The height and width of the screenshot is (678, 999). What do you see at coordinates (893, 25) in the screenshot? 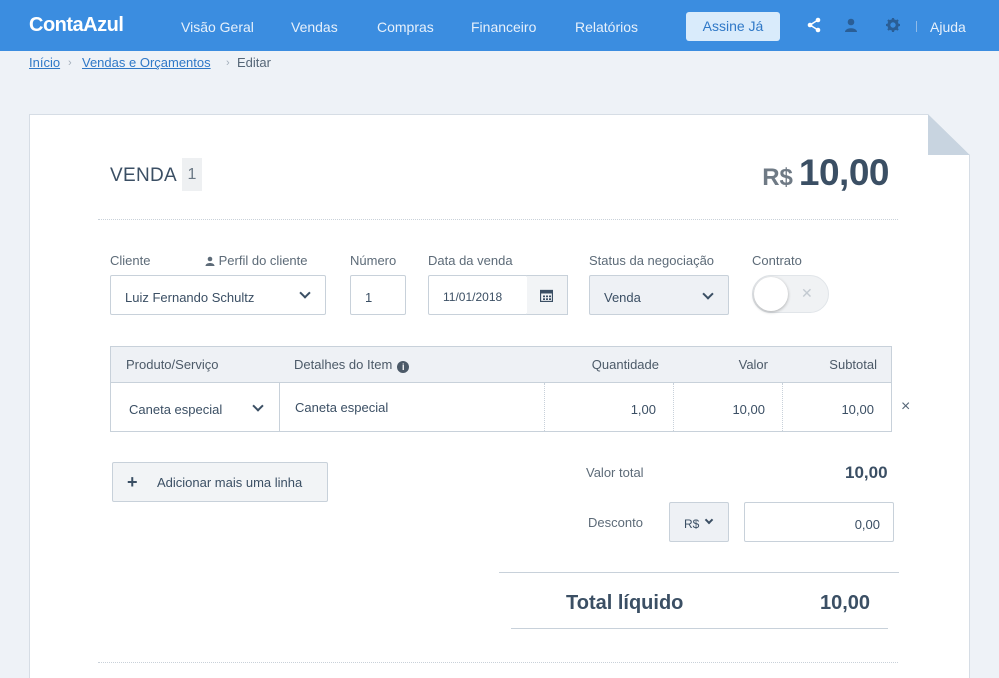
I see `gear-icon` at bounding box center [893, 25].